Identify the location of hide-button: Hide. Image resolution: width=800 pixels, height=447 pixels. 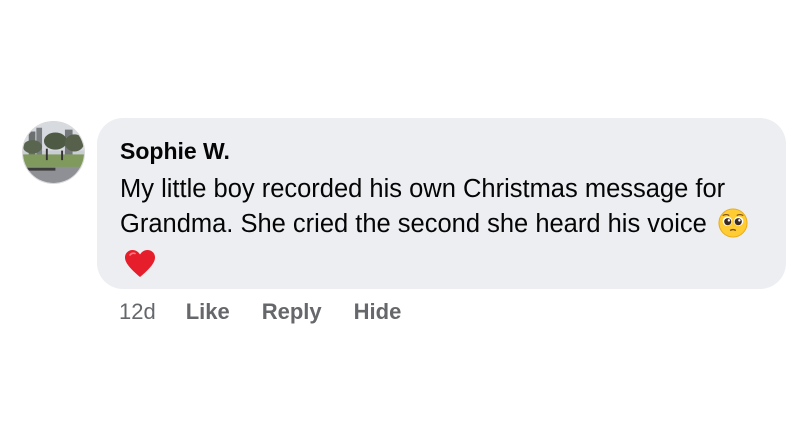
(378, 312).